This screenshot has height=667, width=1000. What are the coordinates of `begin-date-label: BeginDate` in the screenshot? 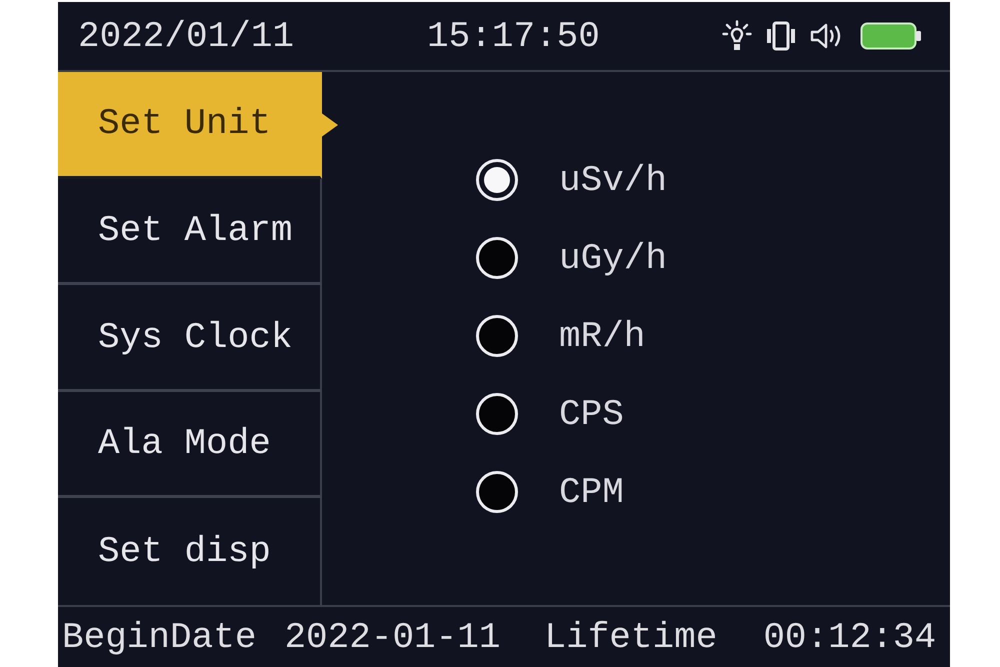 It's located at (159, 637).